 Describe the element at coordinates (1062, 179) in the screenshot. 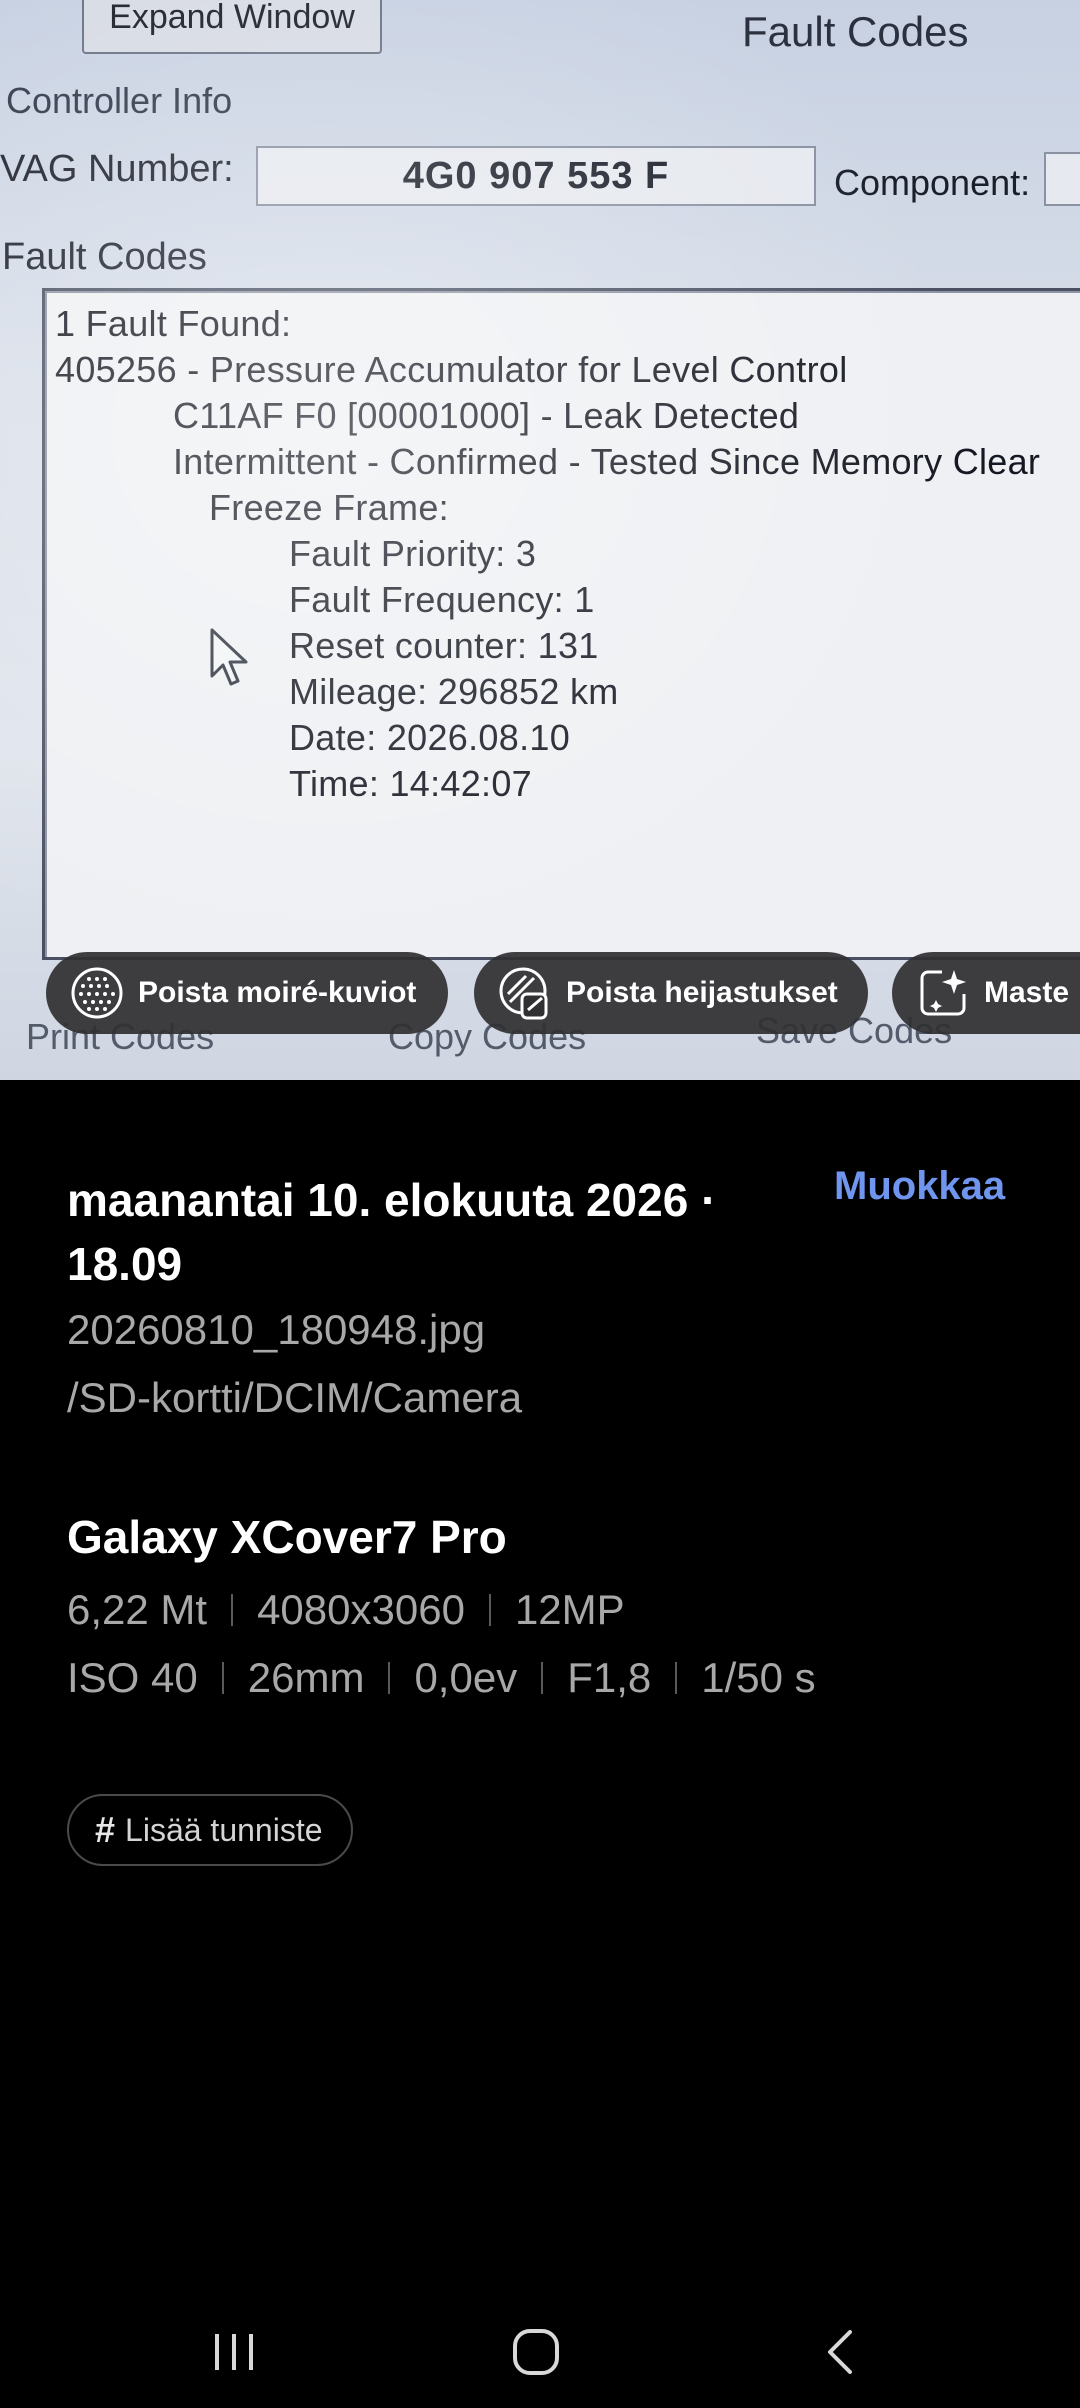

I see `component-field` at that location.